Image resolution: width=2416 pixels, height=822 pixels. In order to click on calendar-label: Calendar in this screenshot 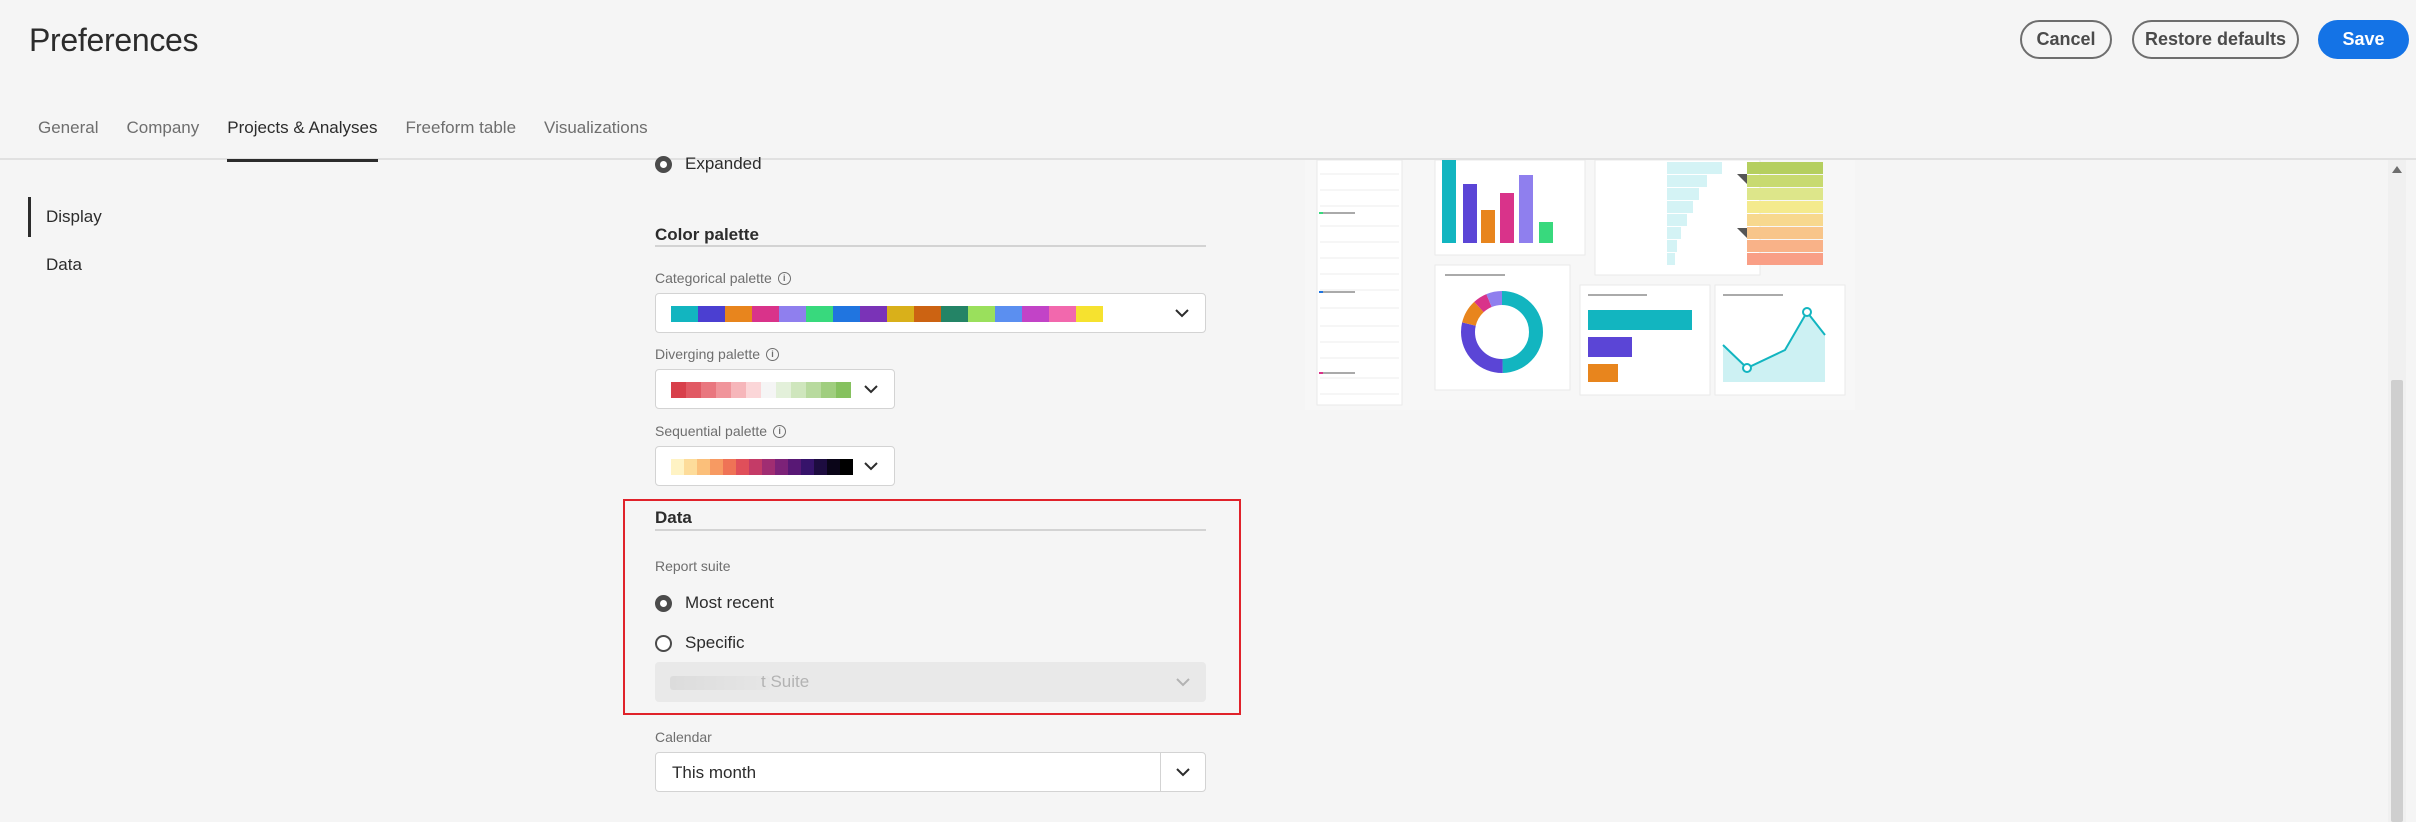, I will do `click(683, 737)`.